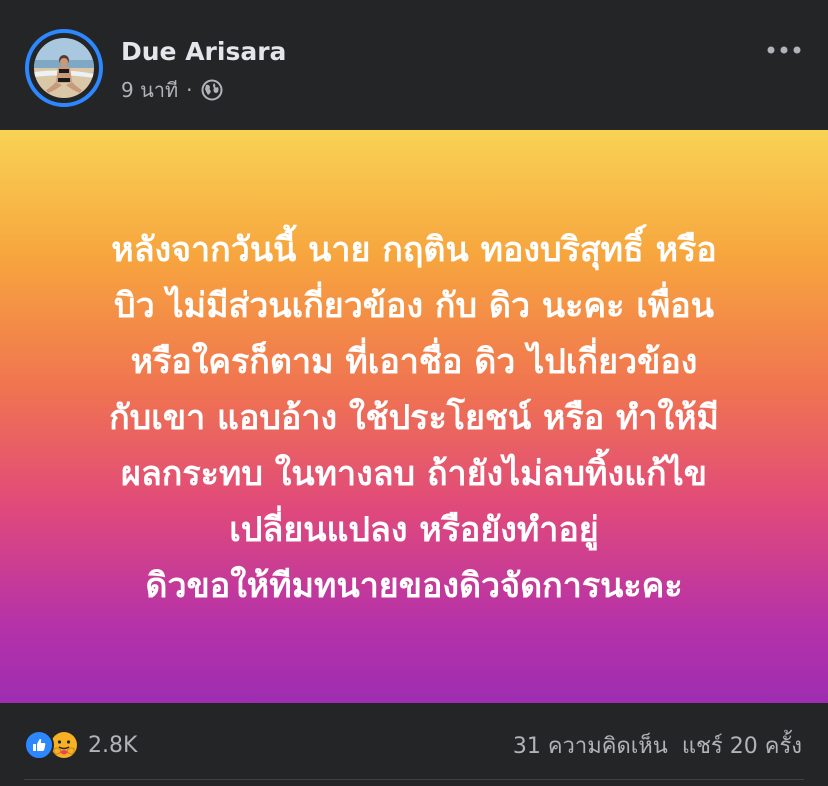  I want to click on engagement-stats: 31 ความคิดเห็น แชร์ 20 ครั้ง, so click(657, 745).